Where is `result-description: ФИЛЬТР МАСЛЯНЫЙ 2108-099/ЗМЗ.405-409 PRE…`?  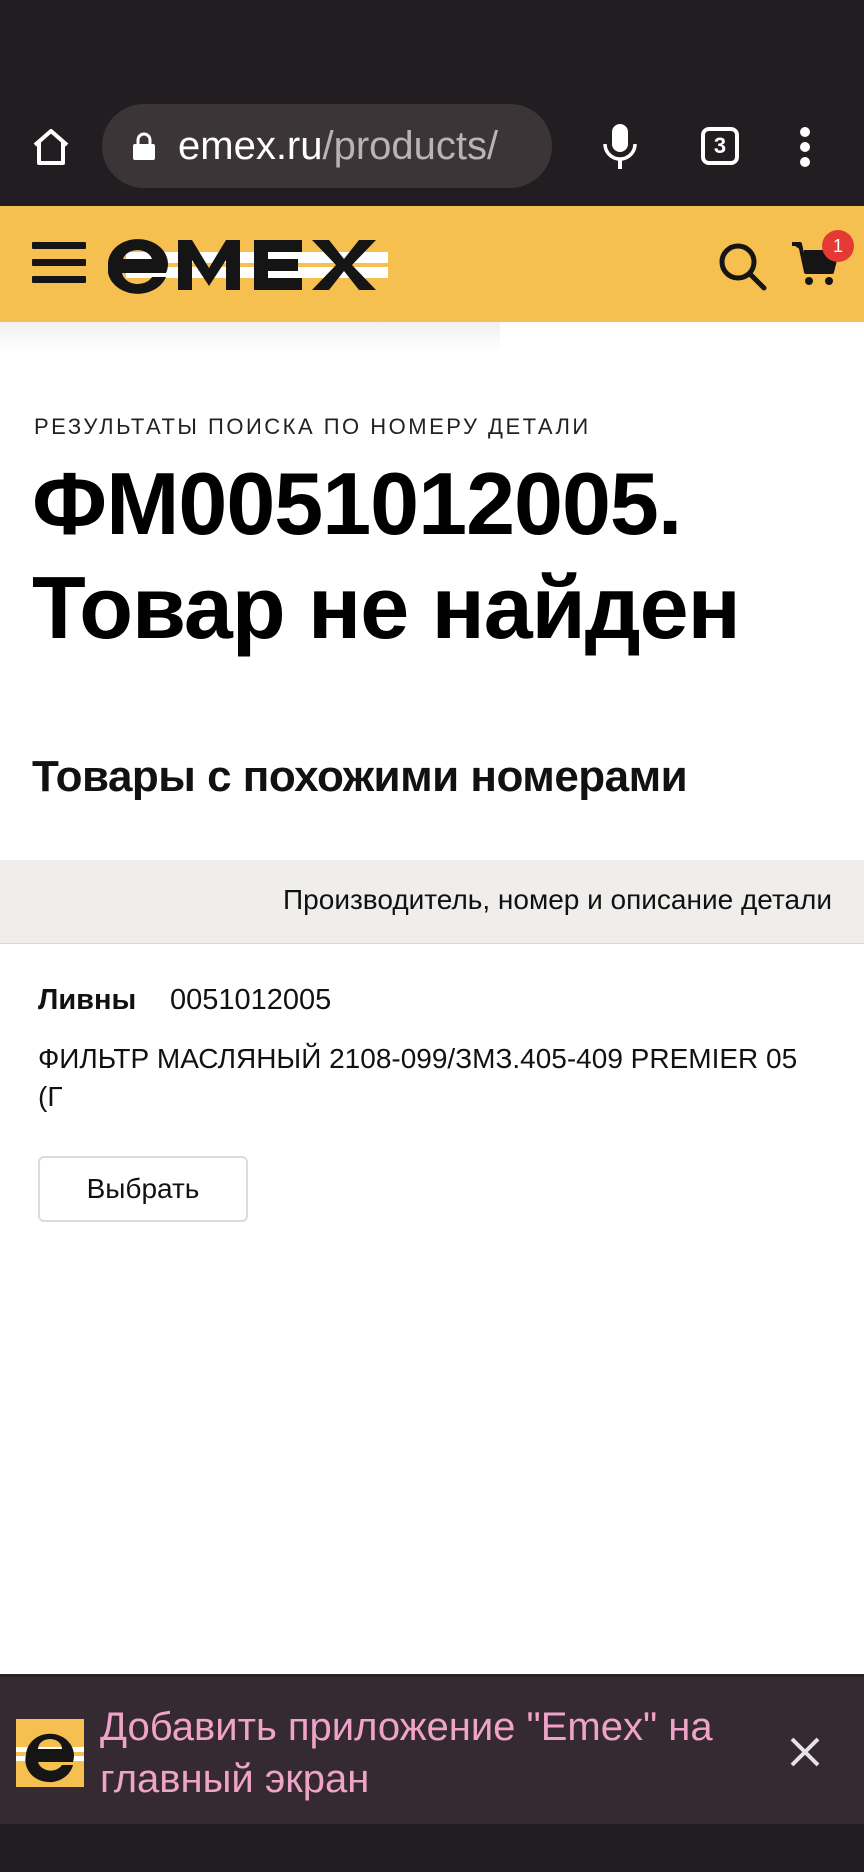
result-description: ФИЛЬТР МАСЛЯНЫЙ 2108-099/ЗМЗ.405-409 PRE… is located at coordinates (418, 1077).